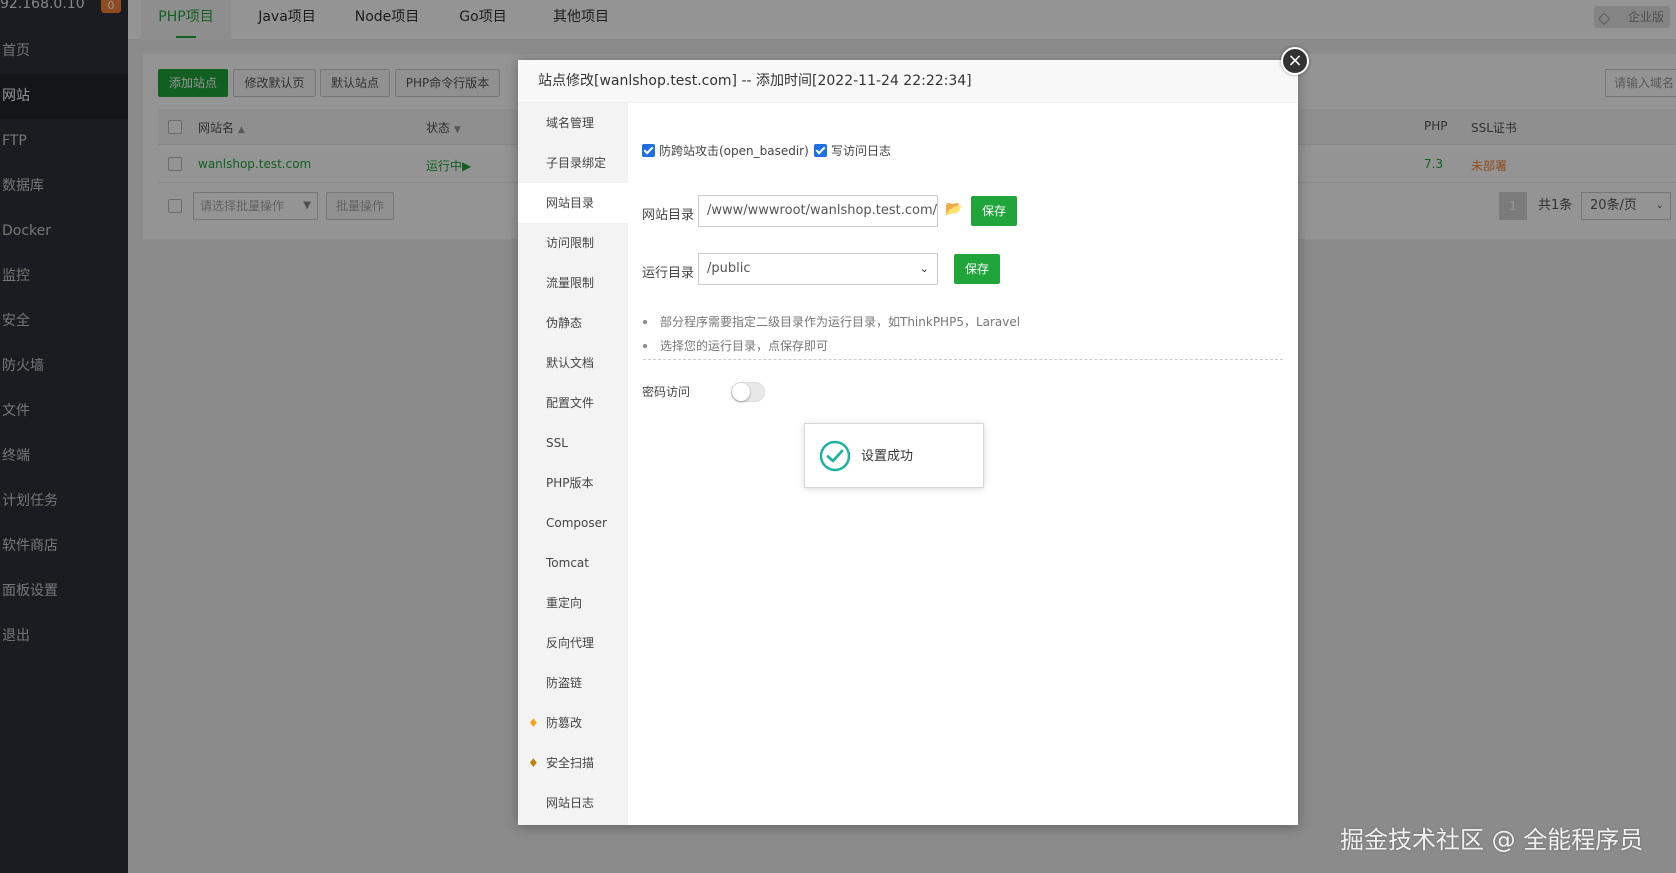 The height and width of the screenshot is (873, 1676). I want to click on menu-item-security-scan-label: 安全扫描, so click(570, 763).